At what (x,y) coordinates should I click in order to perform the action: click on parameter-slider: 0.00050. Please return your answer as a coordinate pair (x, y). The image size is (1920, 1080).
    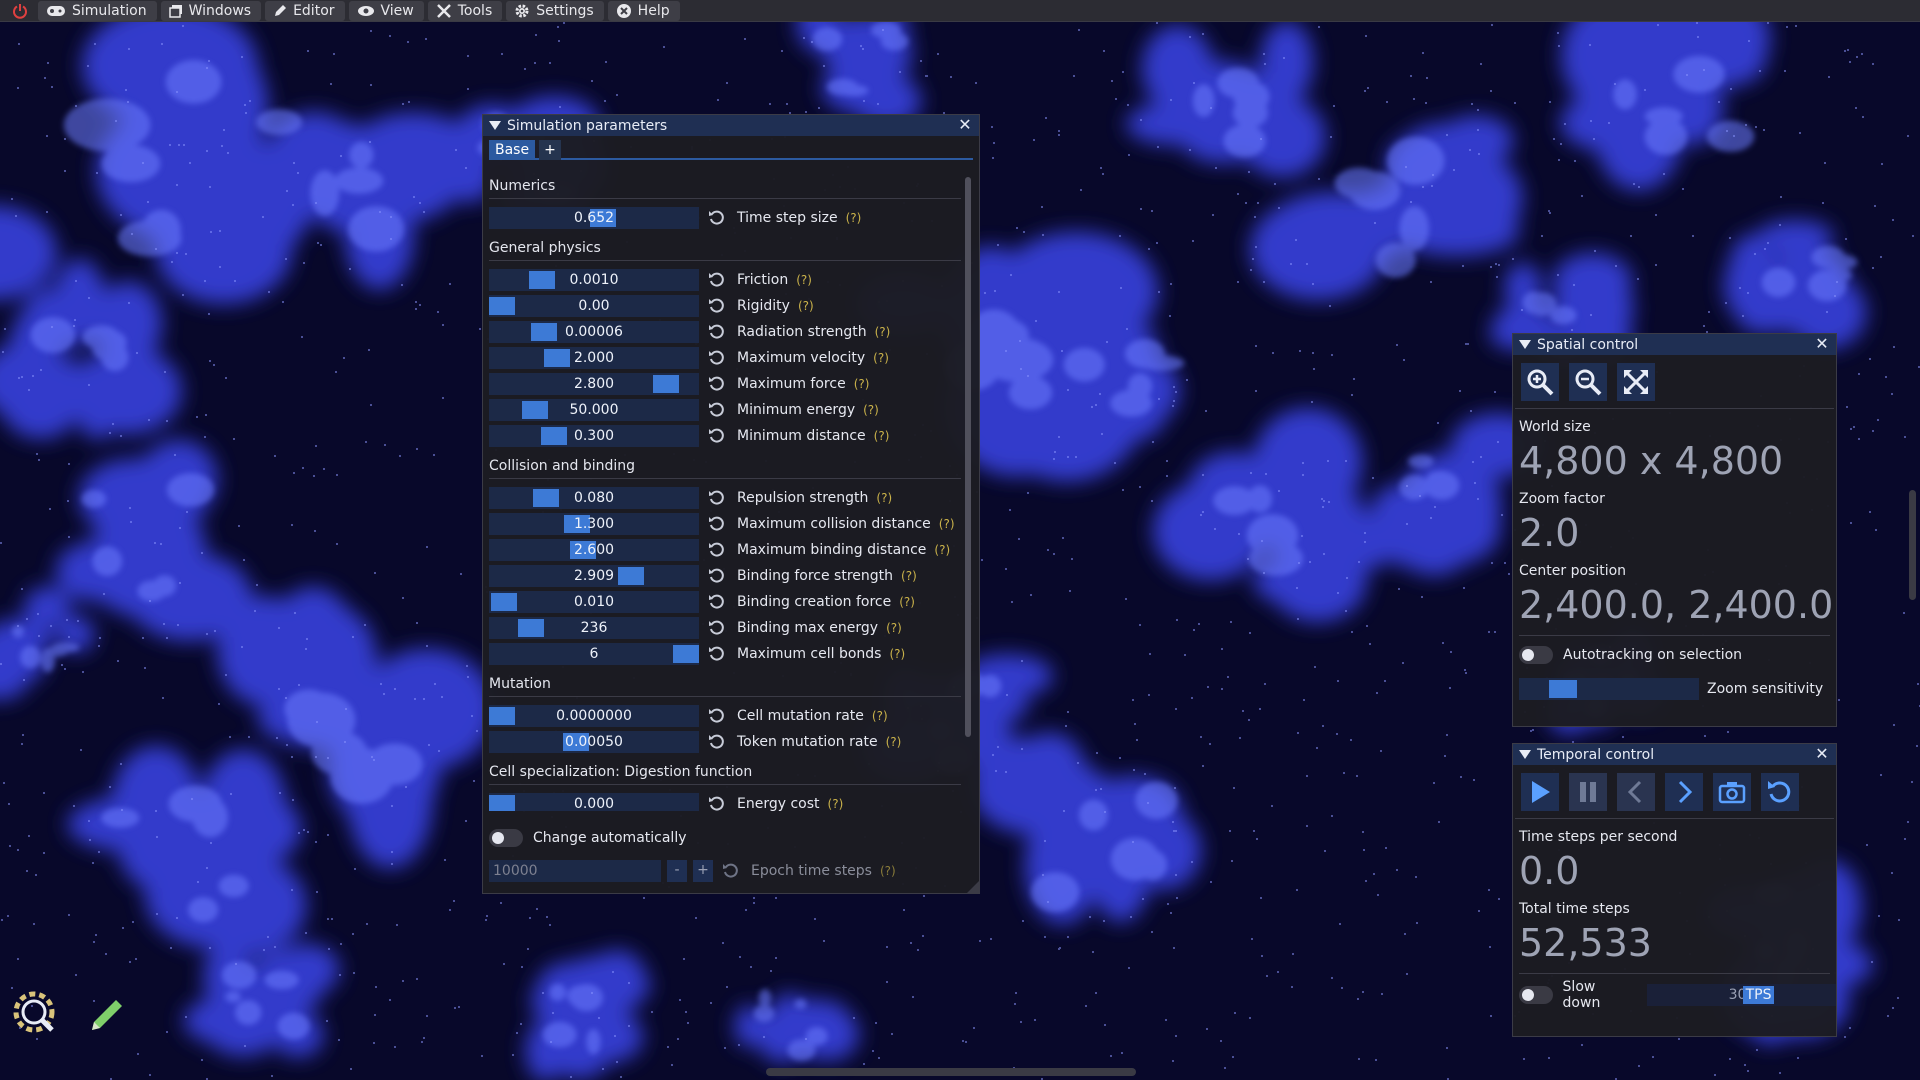
    Looking at the image, I should click on (594, 742).